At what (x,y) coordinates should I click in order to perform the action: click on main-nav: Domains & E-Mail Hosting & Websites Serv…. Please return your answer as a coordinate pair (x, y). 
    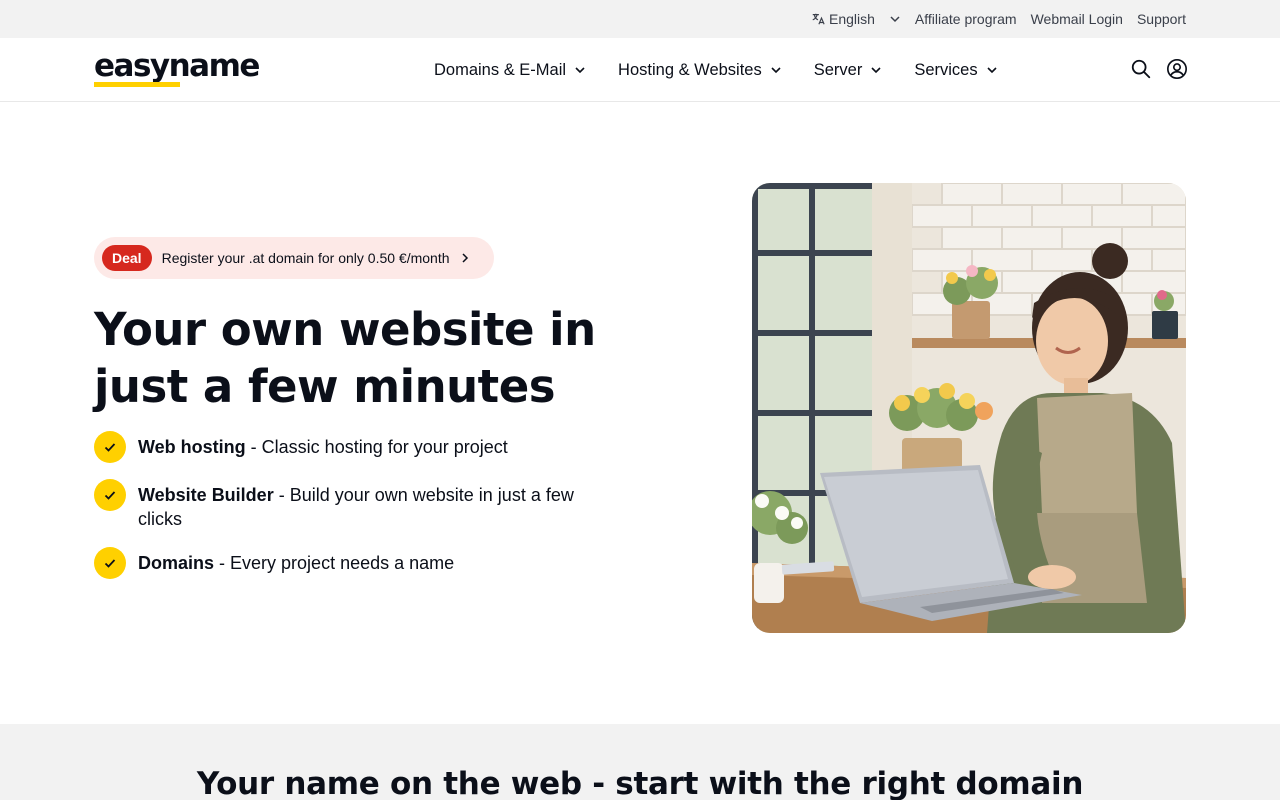
    Looking at the image, I should click on (716, 70).